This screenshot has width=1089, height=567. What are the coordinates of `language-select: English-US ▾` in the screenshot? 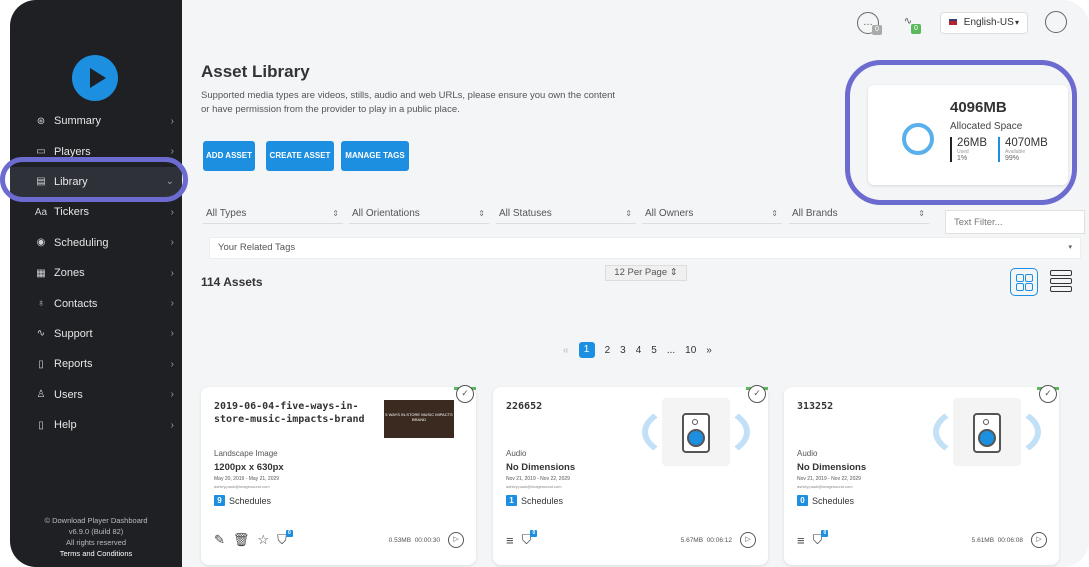 It's located at (984, 23).